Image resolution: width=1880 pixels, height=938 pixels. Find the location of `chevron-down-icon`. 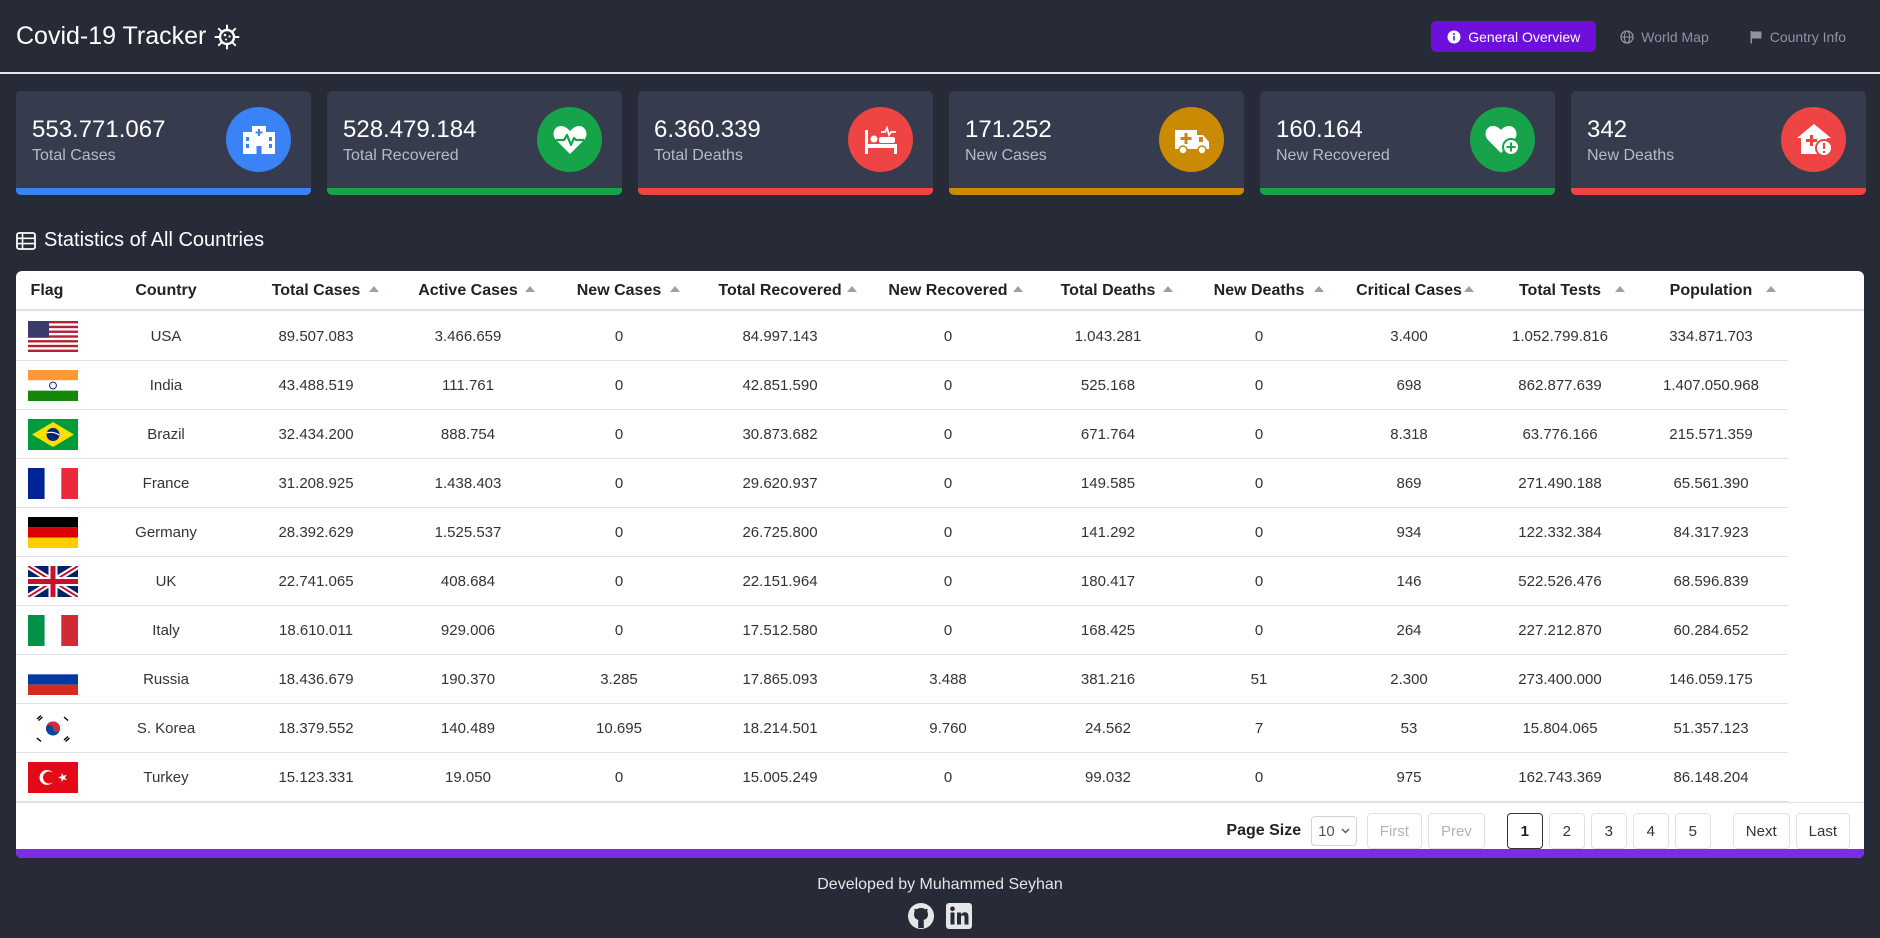

chevron-down-icon is located at coordinates (1345, 831).